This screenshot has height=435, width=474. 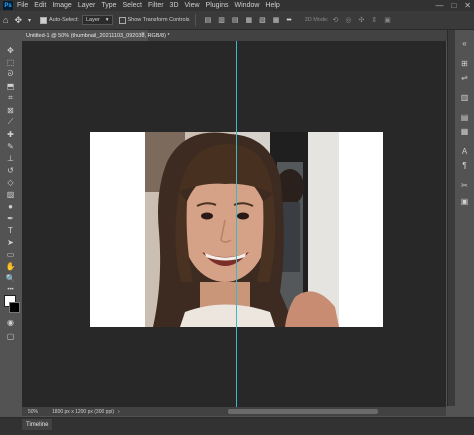 What do you see at coordinates (464, 131) in the screenshot?
I see `color-panel-icon: ▦` at bounding box center [464, 131].